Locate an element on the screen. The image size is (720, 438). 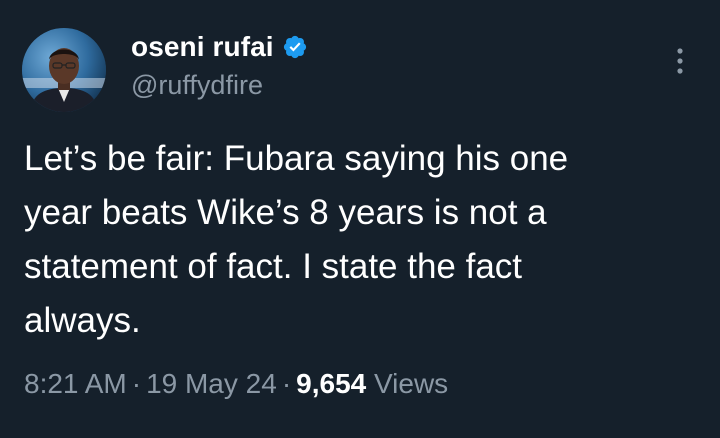
verified-badge-icon is located at coordinates (295, 47).